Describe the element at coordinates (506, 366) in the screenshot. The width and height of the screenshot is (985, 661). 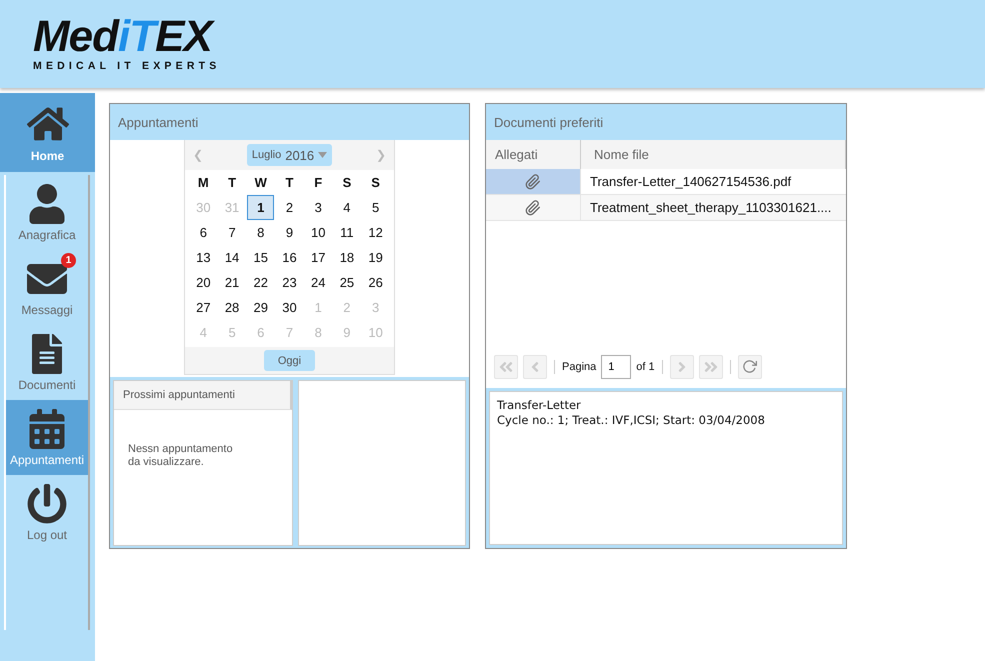
I see `first-page-button` at that location.